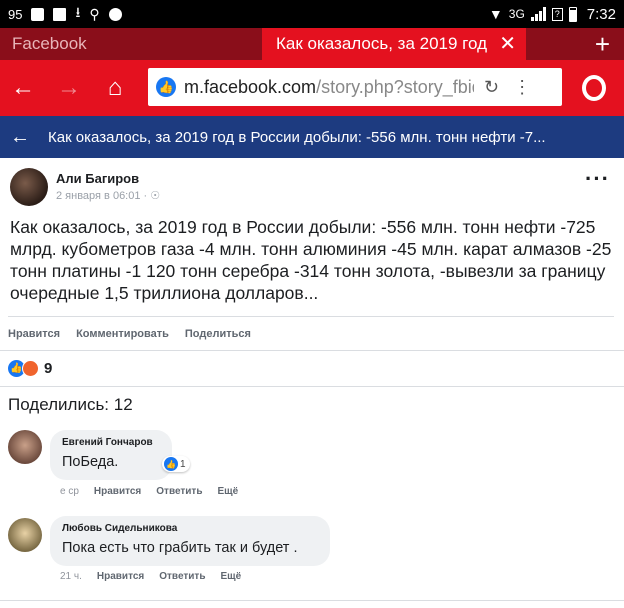 The width and height of the screenshot is (624, 608). I want to click on comment-like-badge: 👍 1, so click(176, 464).